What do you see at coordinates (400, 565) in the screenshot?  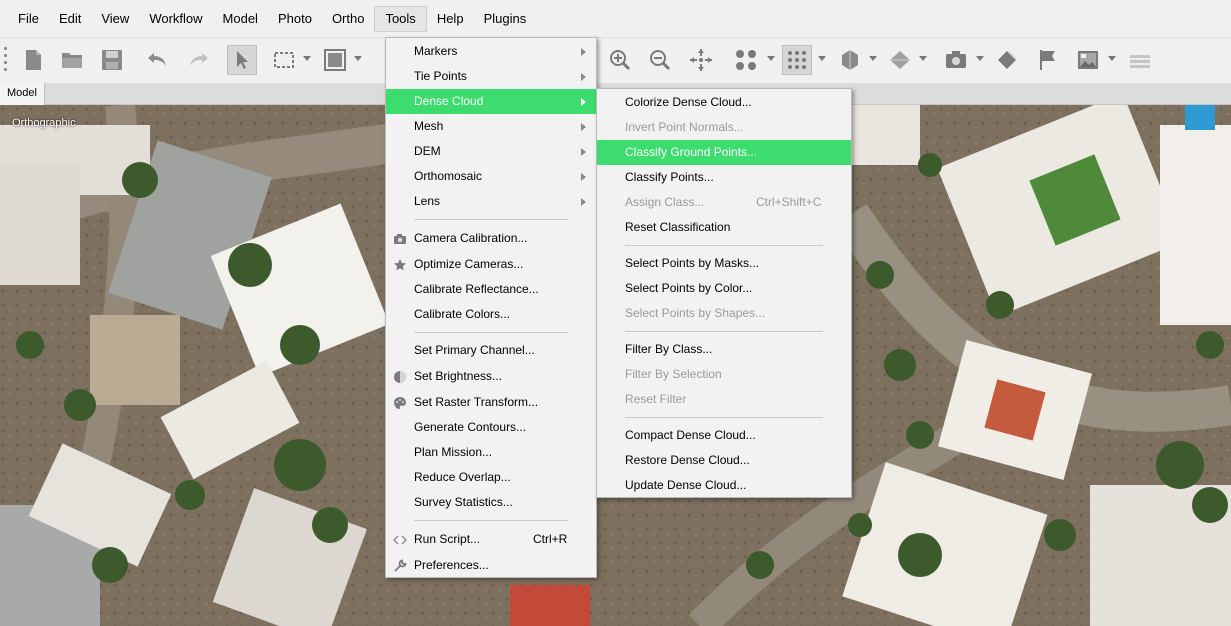 I see `wrench-icon` at bounding box center [400, 565].